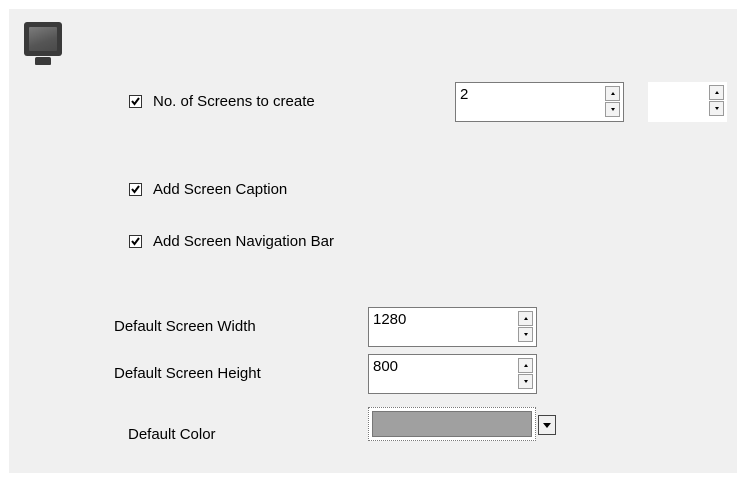  What do you see at coordinates (185, 326) in the screenshot?
I see `screen-width-label: Default Screen Width` at bounding box center [185, 326].